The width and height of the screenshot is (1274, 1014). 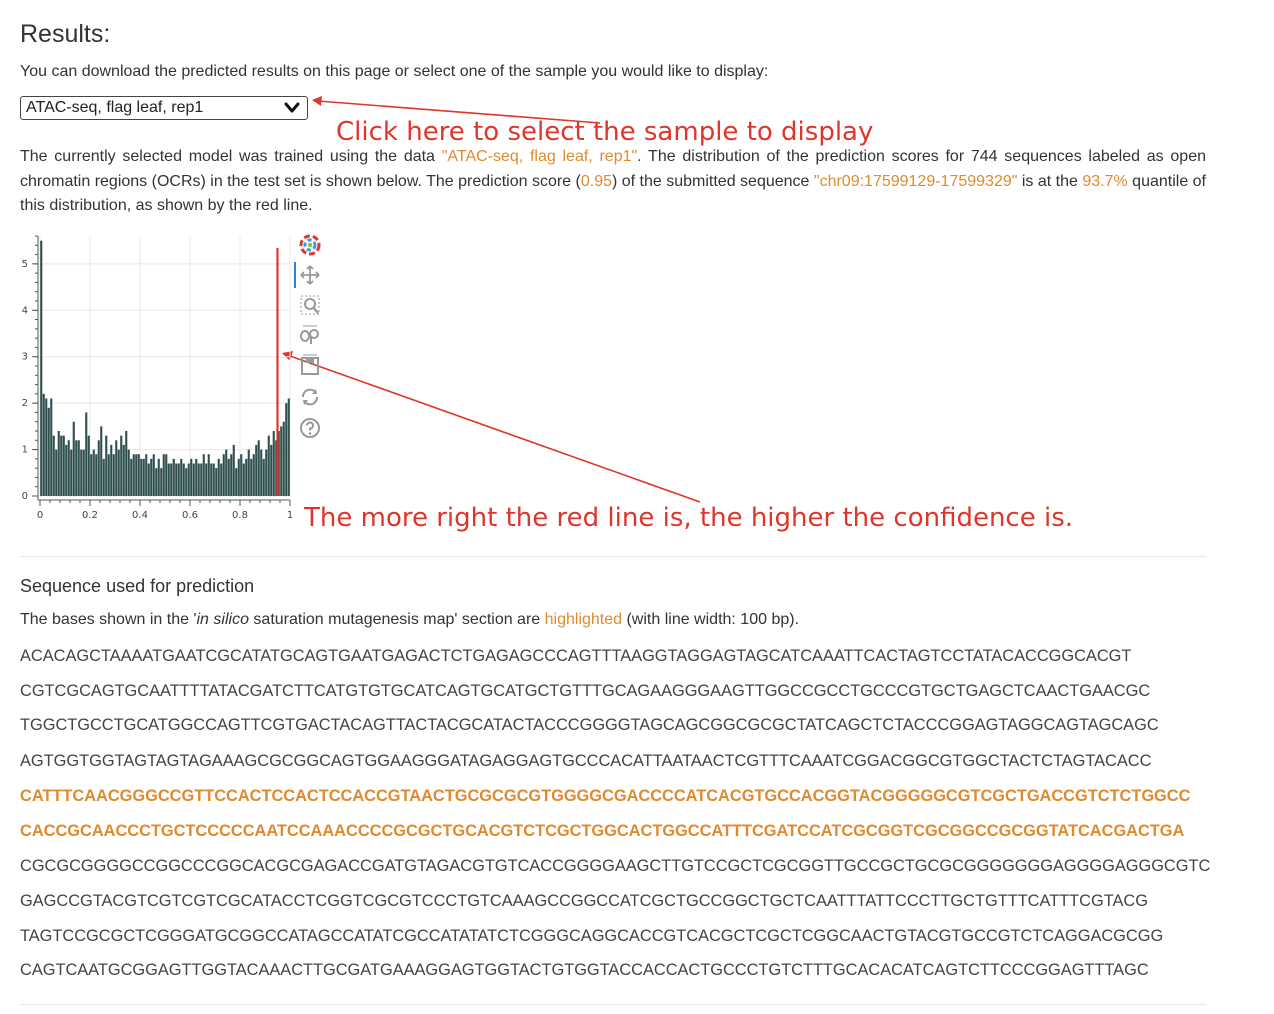 I want to click on chevron-down-icon, so click(x=292, y=107).